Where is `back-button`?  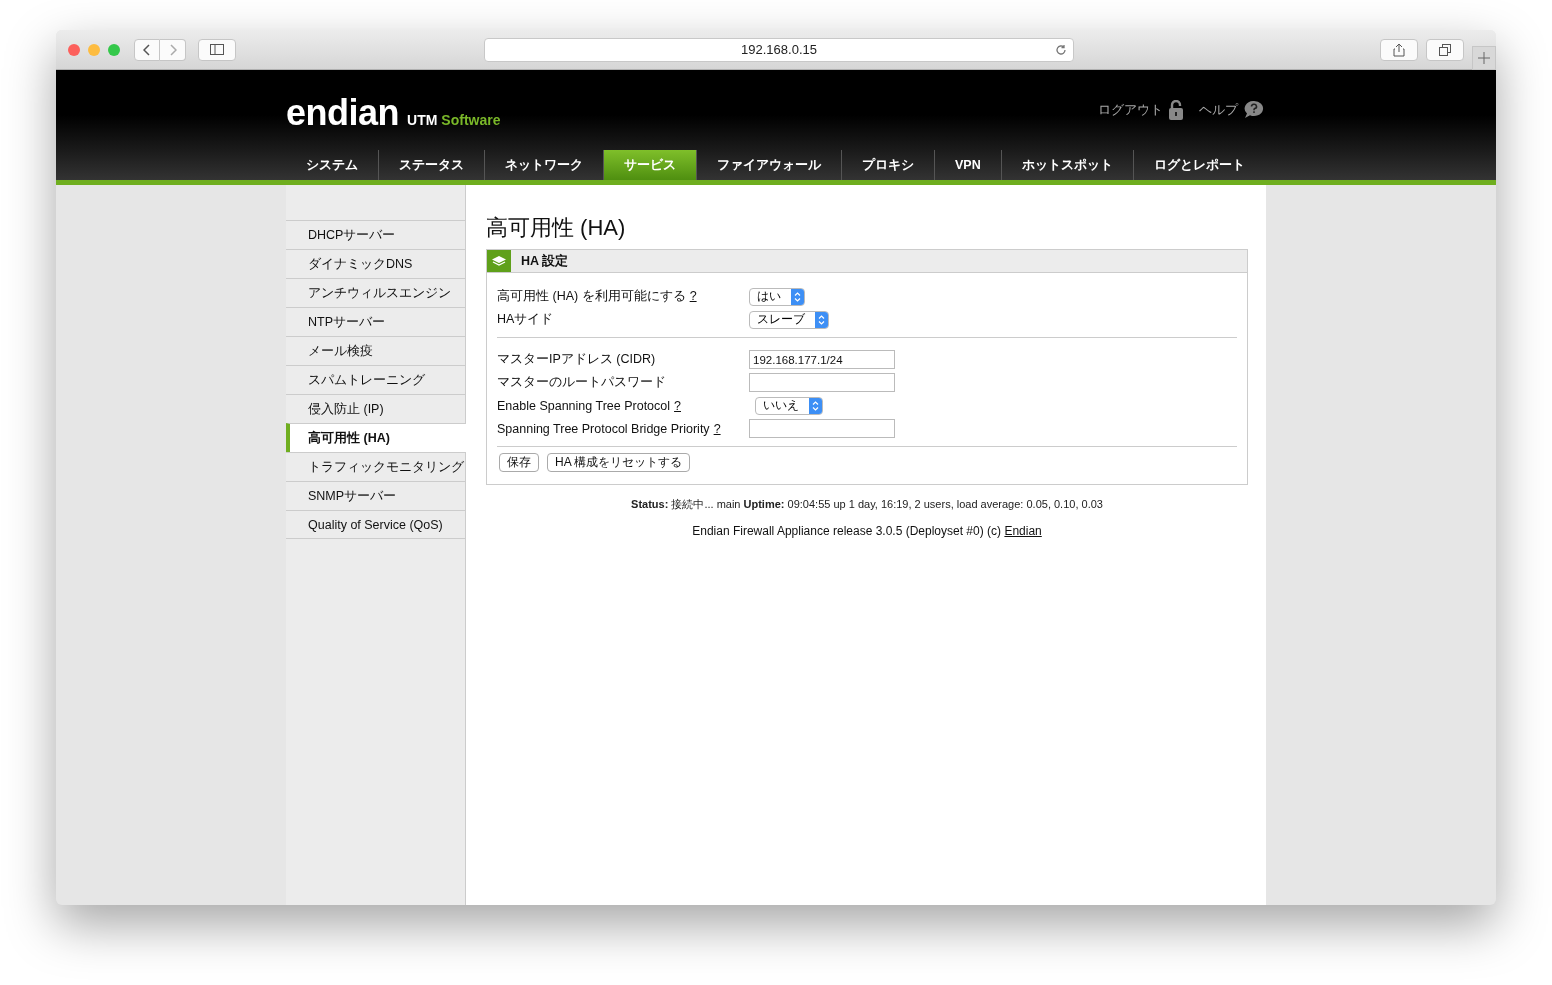
back-button is located at coordinates (147, 49).